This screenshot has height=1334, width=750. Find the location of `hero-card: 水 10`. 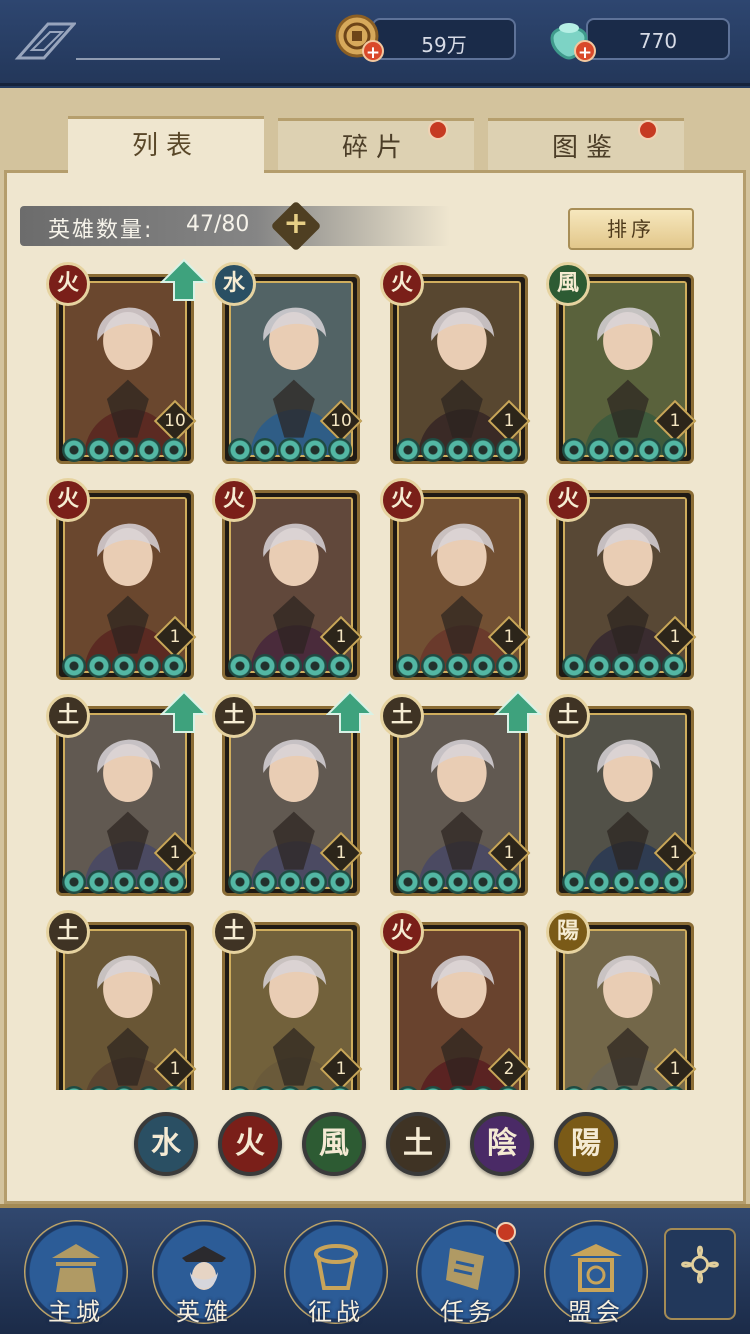

hero-card: 水 10 is located at coordinates (287, 364).